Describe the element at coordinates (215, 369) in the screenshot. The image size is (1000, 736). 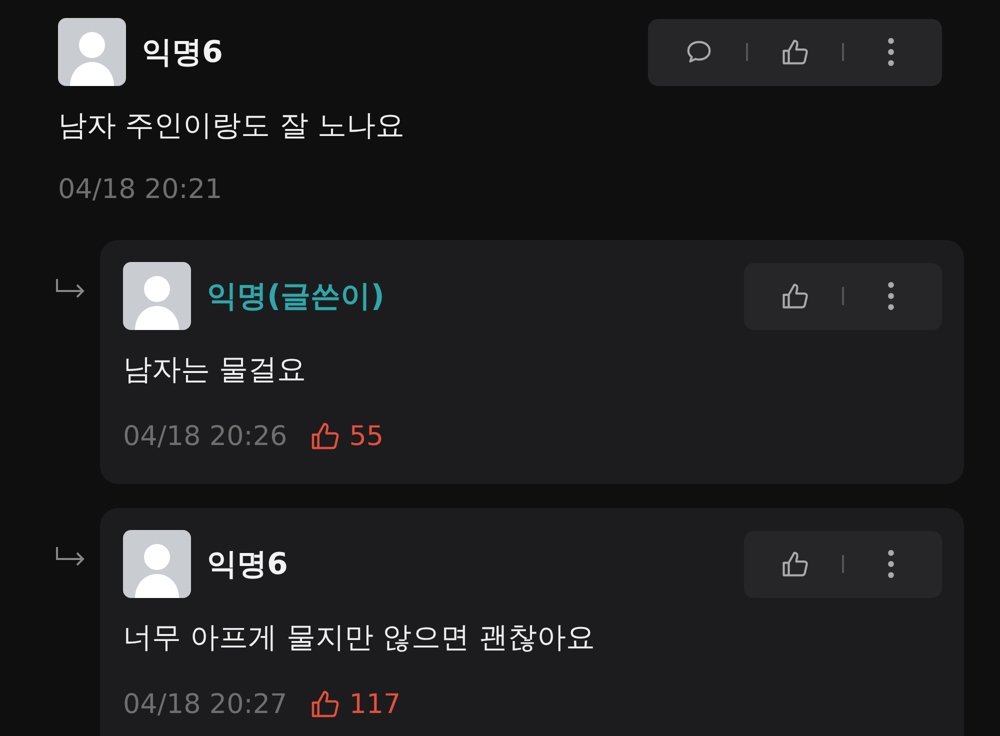
I see `comment-text: 남자는 물걸요` at that location.